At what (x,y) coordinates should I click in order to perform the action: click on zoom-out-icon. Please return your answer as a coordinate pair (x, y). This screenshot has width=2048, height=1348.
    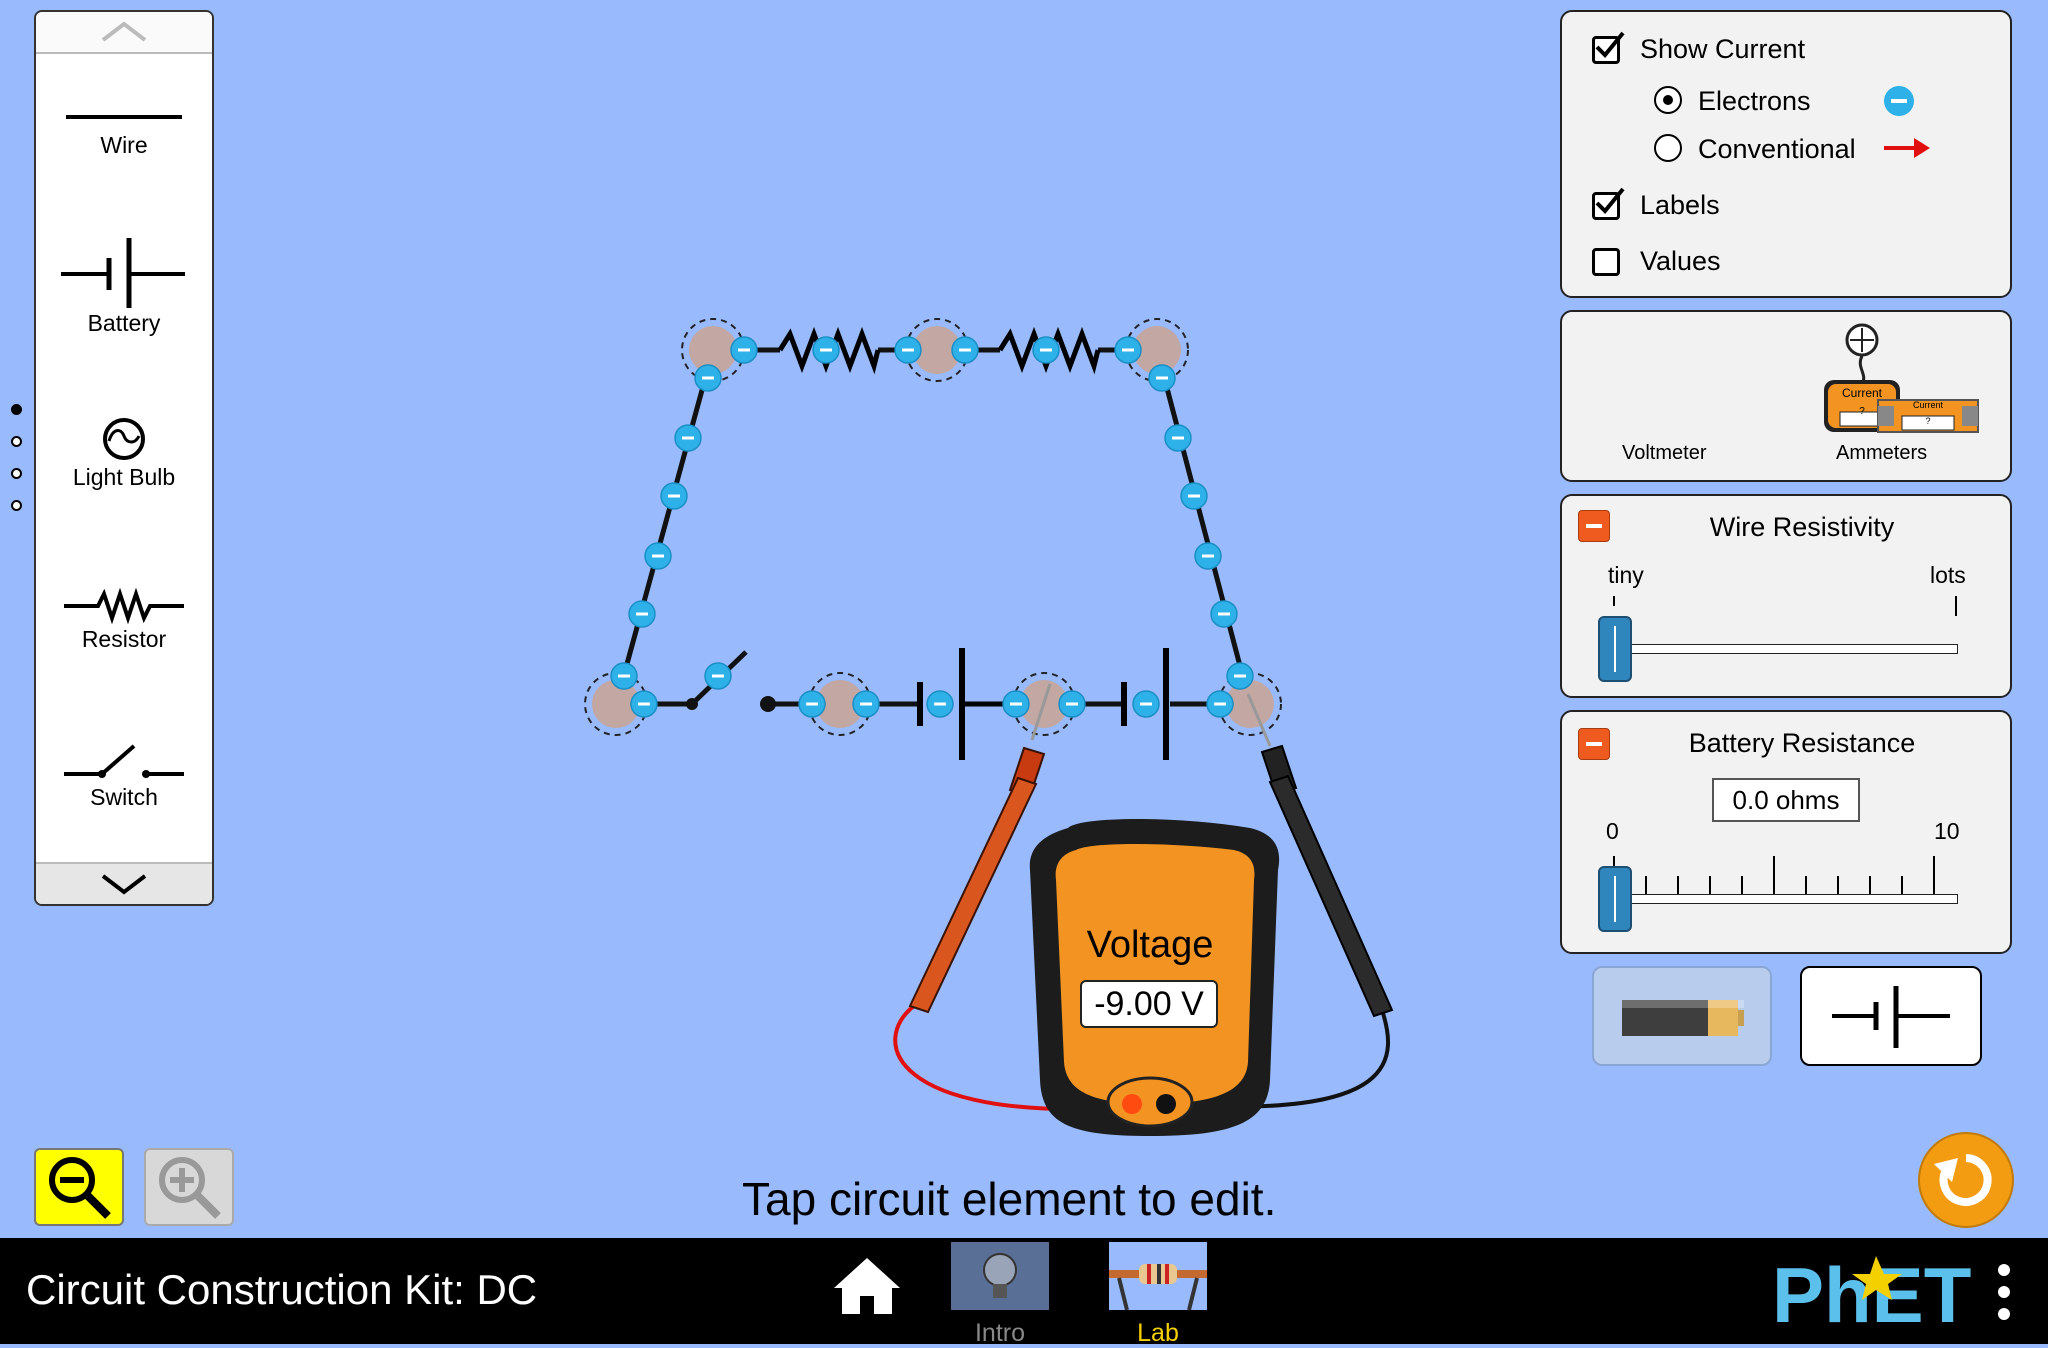
    Looking at the image, I should click on (80, 1188).